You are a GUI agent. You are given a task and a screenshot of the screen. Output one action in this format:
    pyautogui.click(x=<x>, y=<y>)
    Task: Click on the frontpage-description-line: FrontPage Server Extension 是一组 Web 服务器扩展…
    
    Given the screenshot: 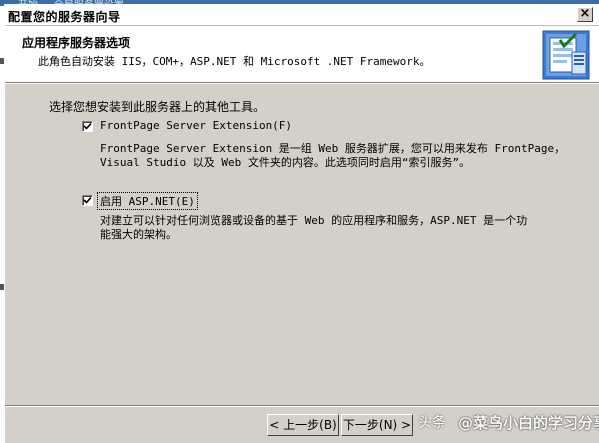 What is the action you would take?
    pyautogui.click(x=333, y=148)
    